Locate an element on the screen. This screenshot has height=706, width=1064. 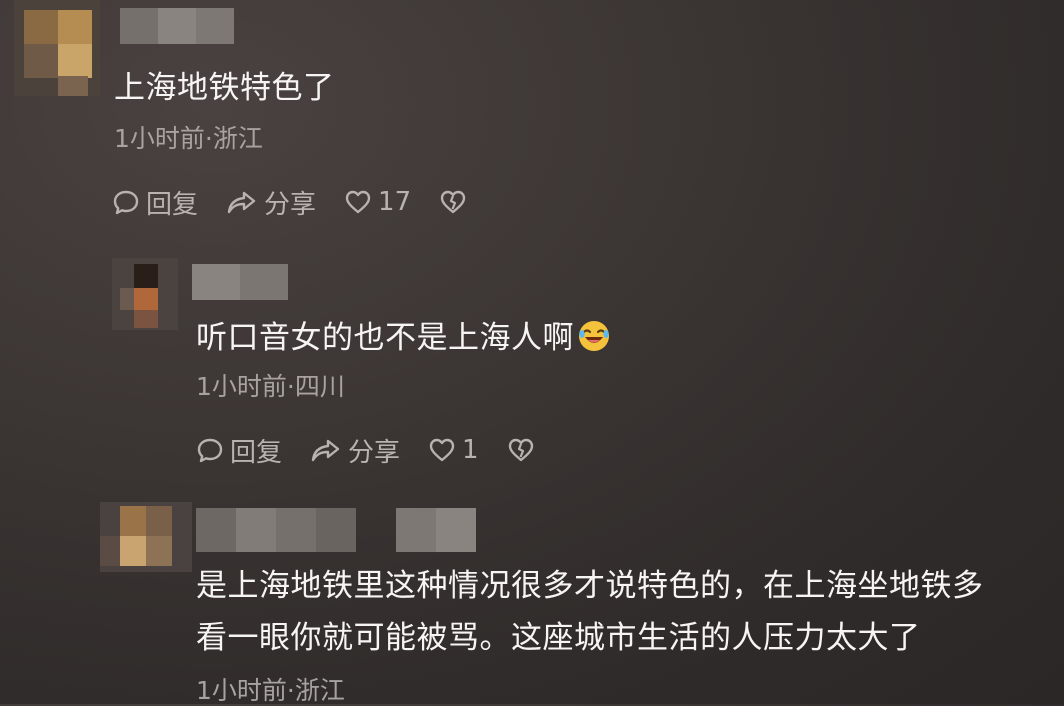
like-button: 17 is located at coordinates (377, 202).